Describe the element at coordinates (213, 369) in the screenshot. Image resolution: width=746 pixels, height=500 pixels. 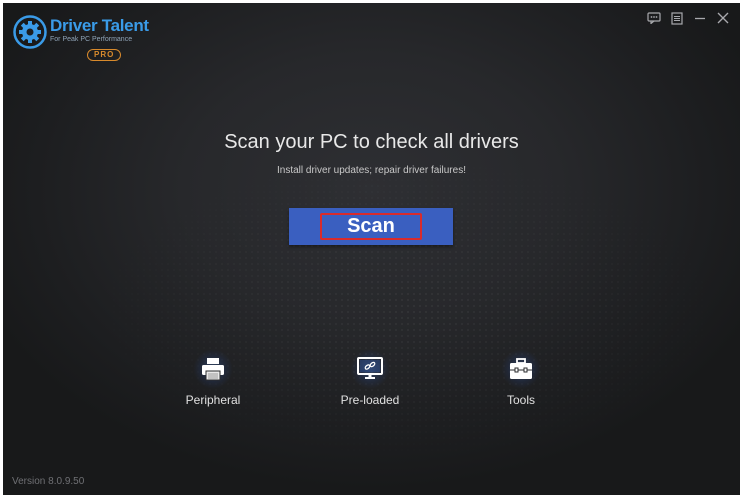
I see `printer-icon` at that location.